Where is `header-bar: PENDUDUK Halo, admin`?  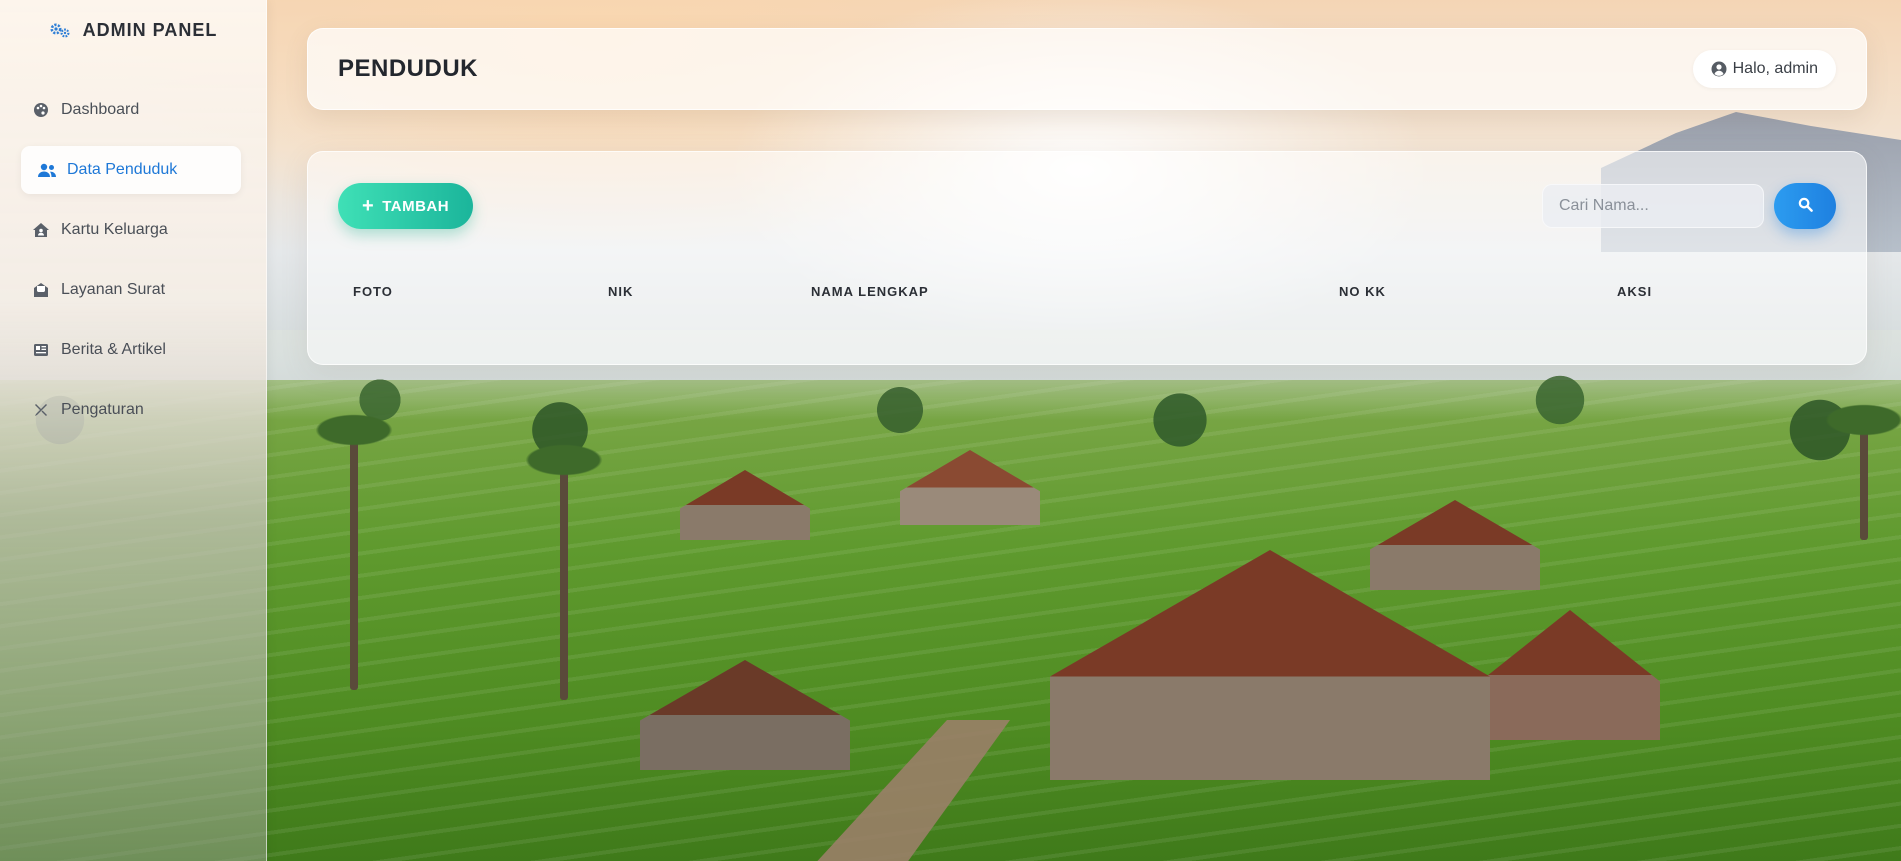 header-bar: PENDUDUK Halo, admin is located at coordinates (1087, 69).